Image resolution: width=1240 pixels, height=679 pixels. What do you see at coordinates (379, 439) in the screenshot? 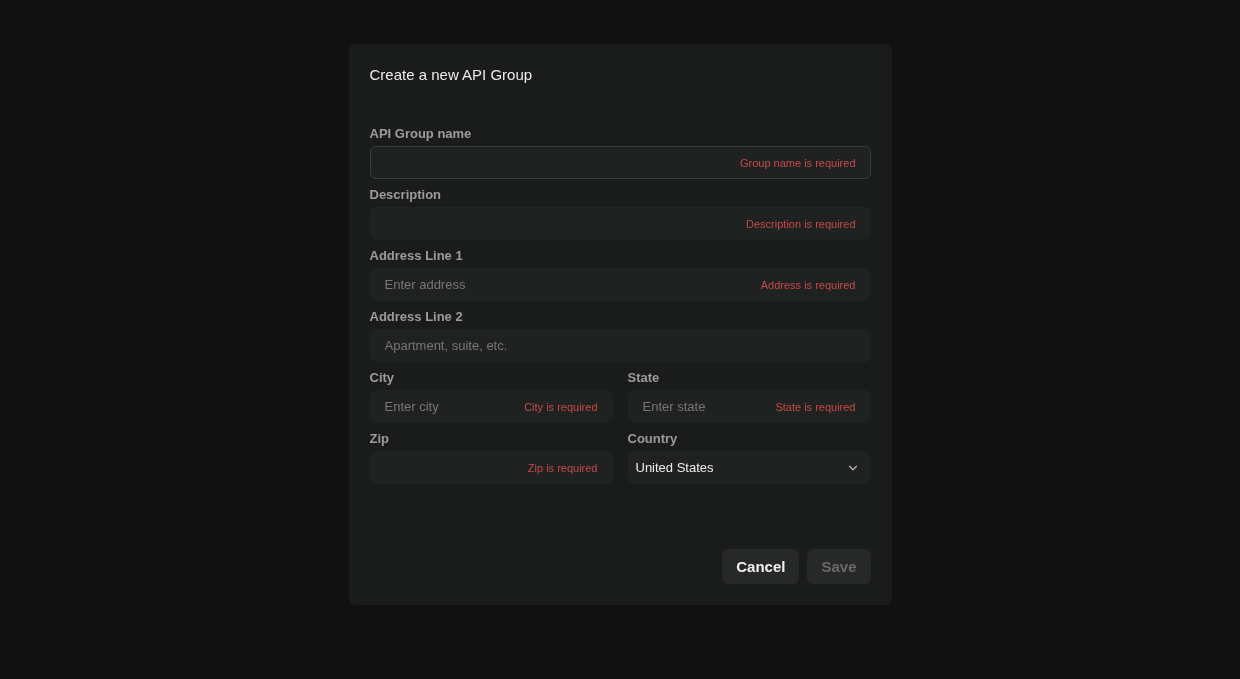
I see `field-label: Zip` at bounding box center [379, 439].